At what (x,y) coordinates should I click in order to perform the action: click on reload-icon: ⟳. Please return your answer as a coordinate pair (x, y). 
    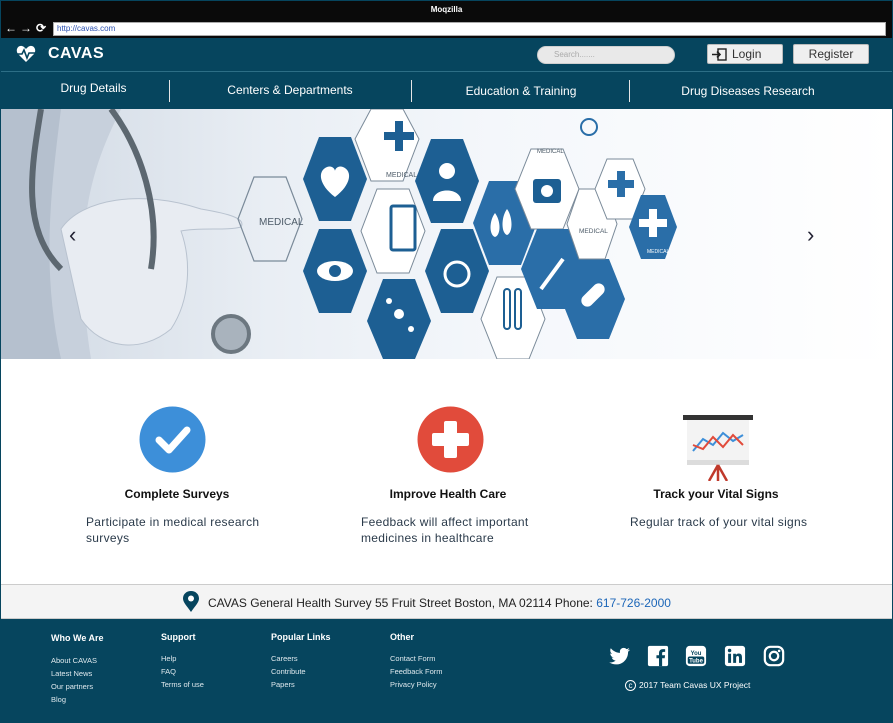
    Looking at the image, I should click on (41, 28).